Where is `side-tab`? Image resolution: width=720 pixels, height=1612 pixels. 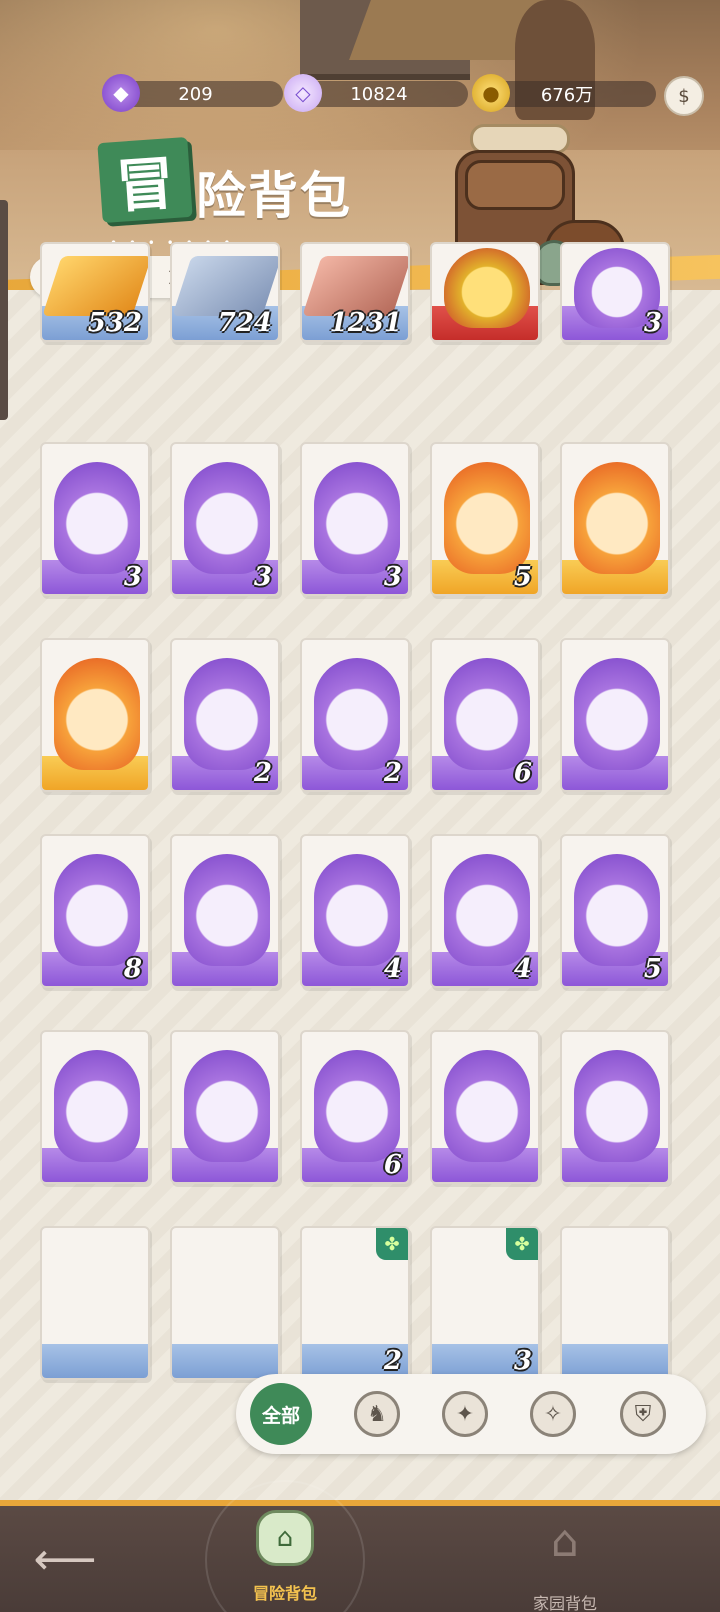
side-tab is located at coordinates (4, 310).